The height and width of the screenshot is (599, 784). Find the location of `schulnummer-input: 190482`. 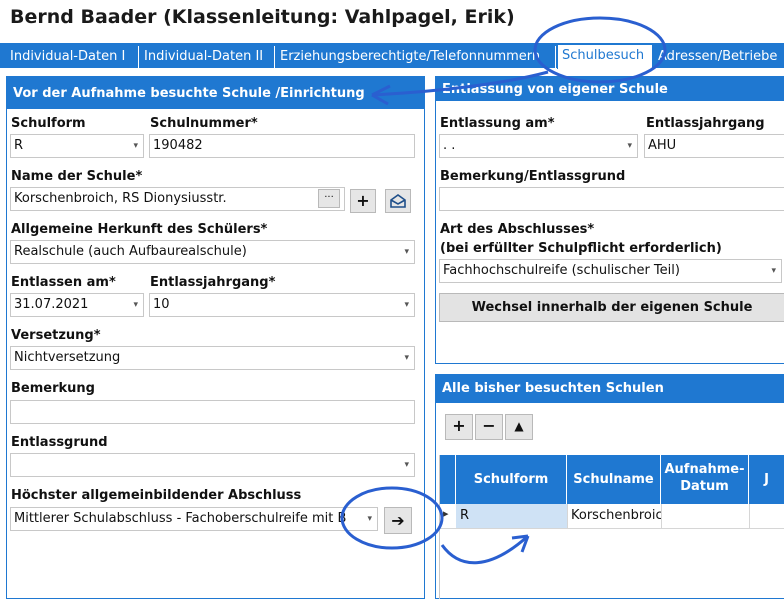

schulnummer-input: 190482 is located at coordinates (282, 146).